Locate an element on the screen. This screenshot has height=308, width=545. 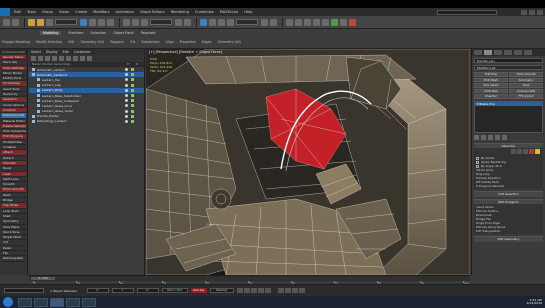
selection-filter-dropdown is located at coordinates (66, 22).